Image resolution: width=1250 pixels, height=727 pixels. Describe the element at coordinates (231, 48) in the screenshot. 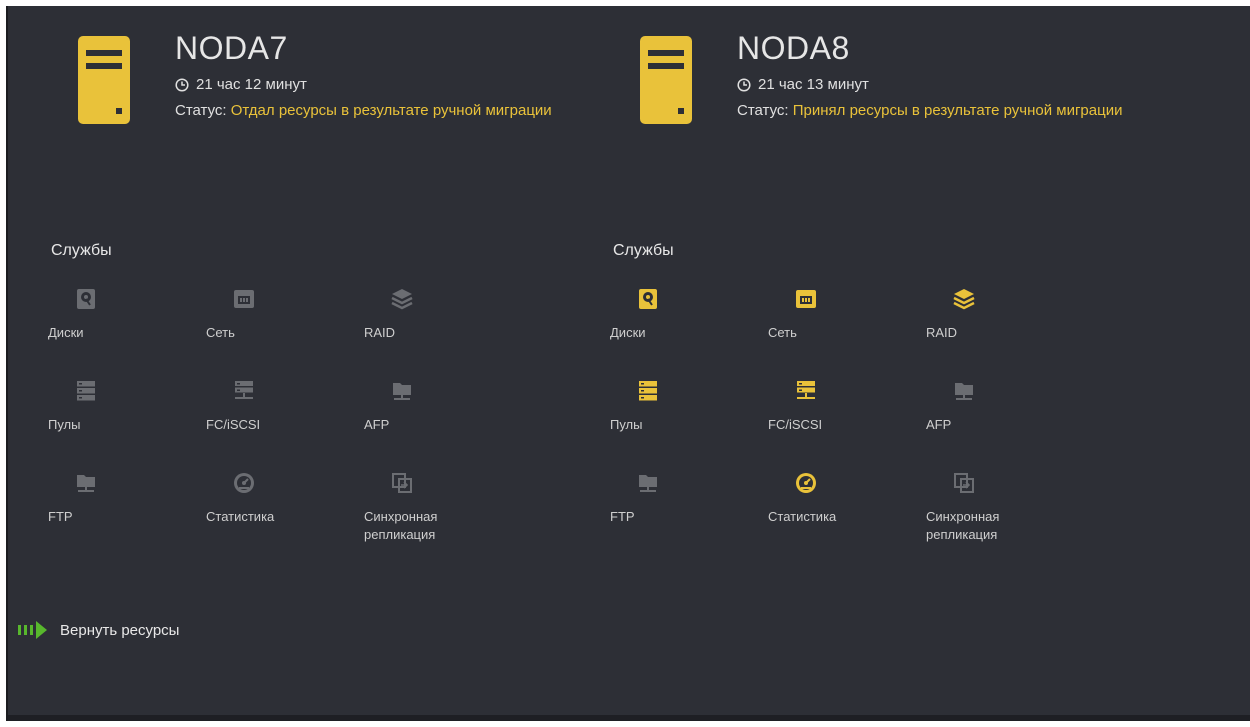

I see `node-title: NODA7` at that location.